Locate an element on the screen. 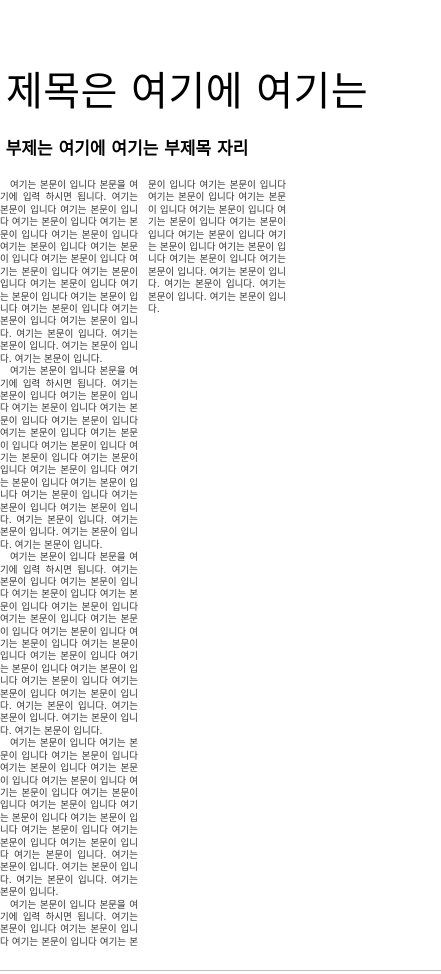  page-title: 제목은 여기에 여기는 is located at coordinates (187, 92).